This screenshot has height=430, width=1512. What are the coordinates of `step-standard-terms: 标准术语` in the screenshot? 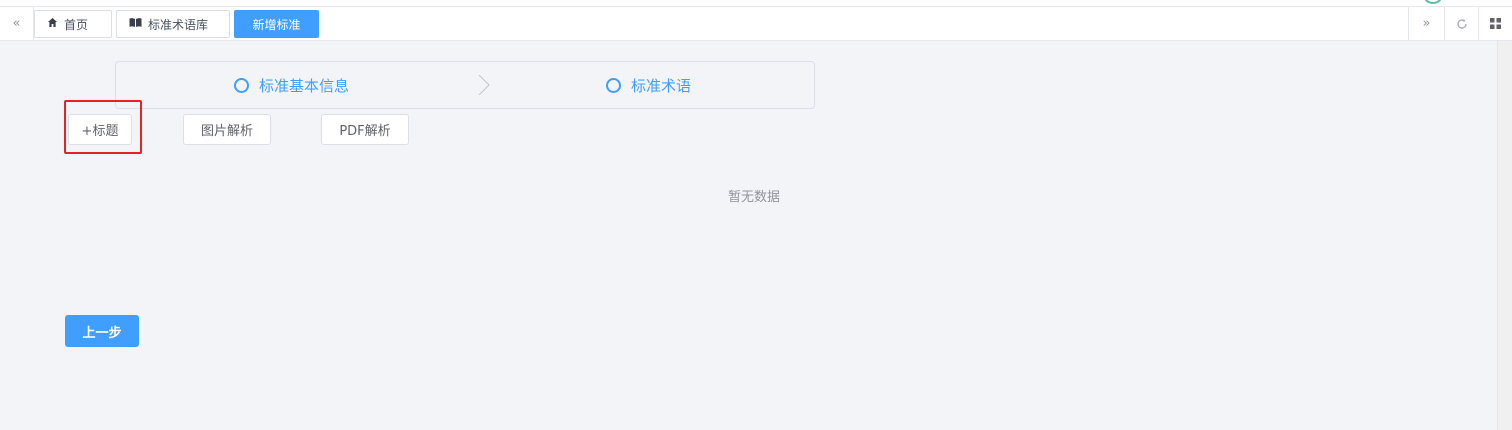 It's located at (648, 85).